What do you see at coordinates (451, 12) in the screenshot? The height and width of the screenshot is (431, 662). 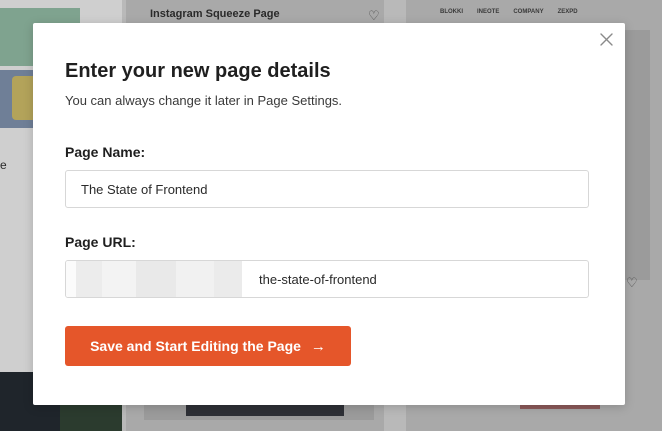 I see `logo-text: BLOKKI` at bounding box center [451, 12].